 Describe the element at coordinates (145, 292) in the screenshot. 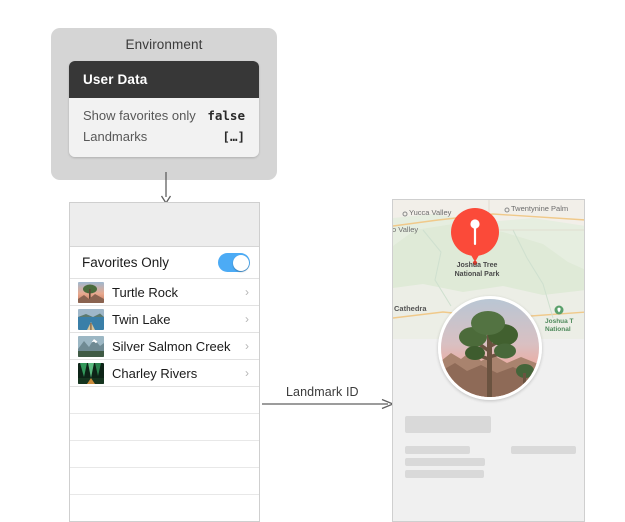

I see `list-item-label: Turtle Rock` at that location.